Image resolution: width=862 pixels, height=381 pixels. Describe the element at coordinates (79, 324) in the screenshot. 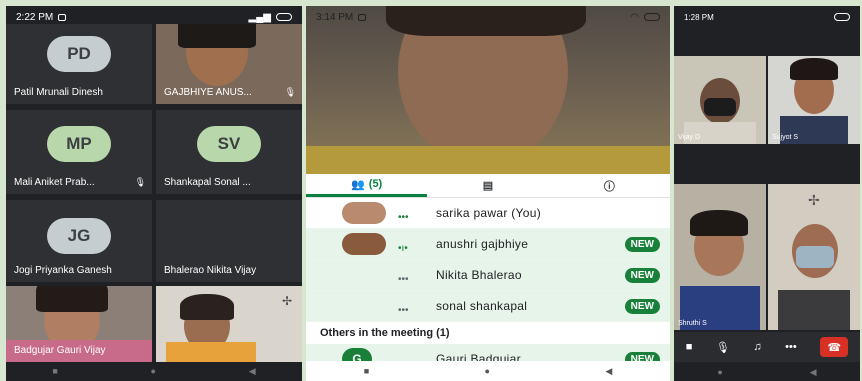

I see `participant-video-tile: Badgujar Gauri Vijay` at that location.